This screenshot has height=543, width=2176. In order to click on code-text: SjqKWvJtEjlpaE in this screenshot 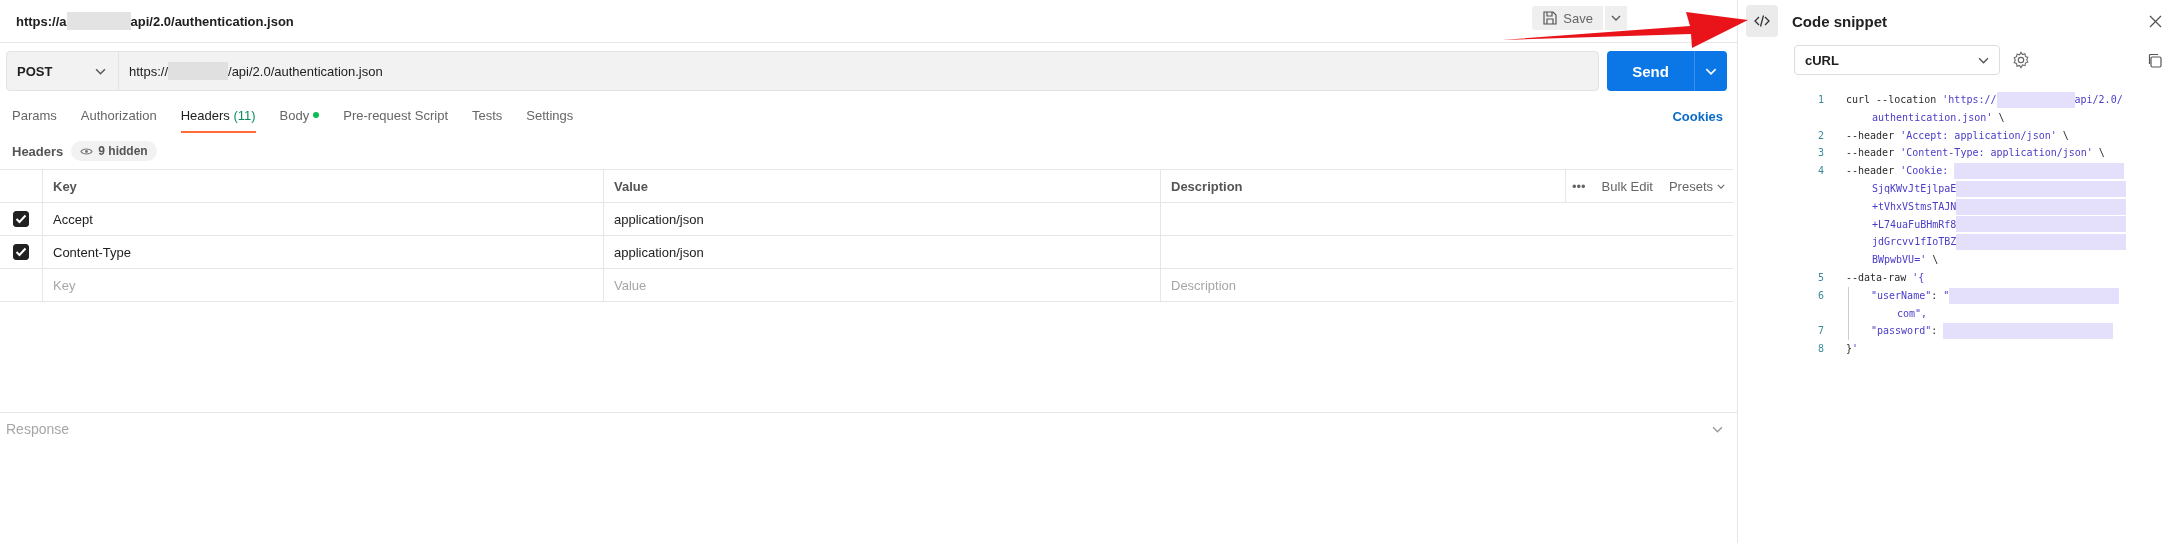, I will do `click(1914, 189)`.